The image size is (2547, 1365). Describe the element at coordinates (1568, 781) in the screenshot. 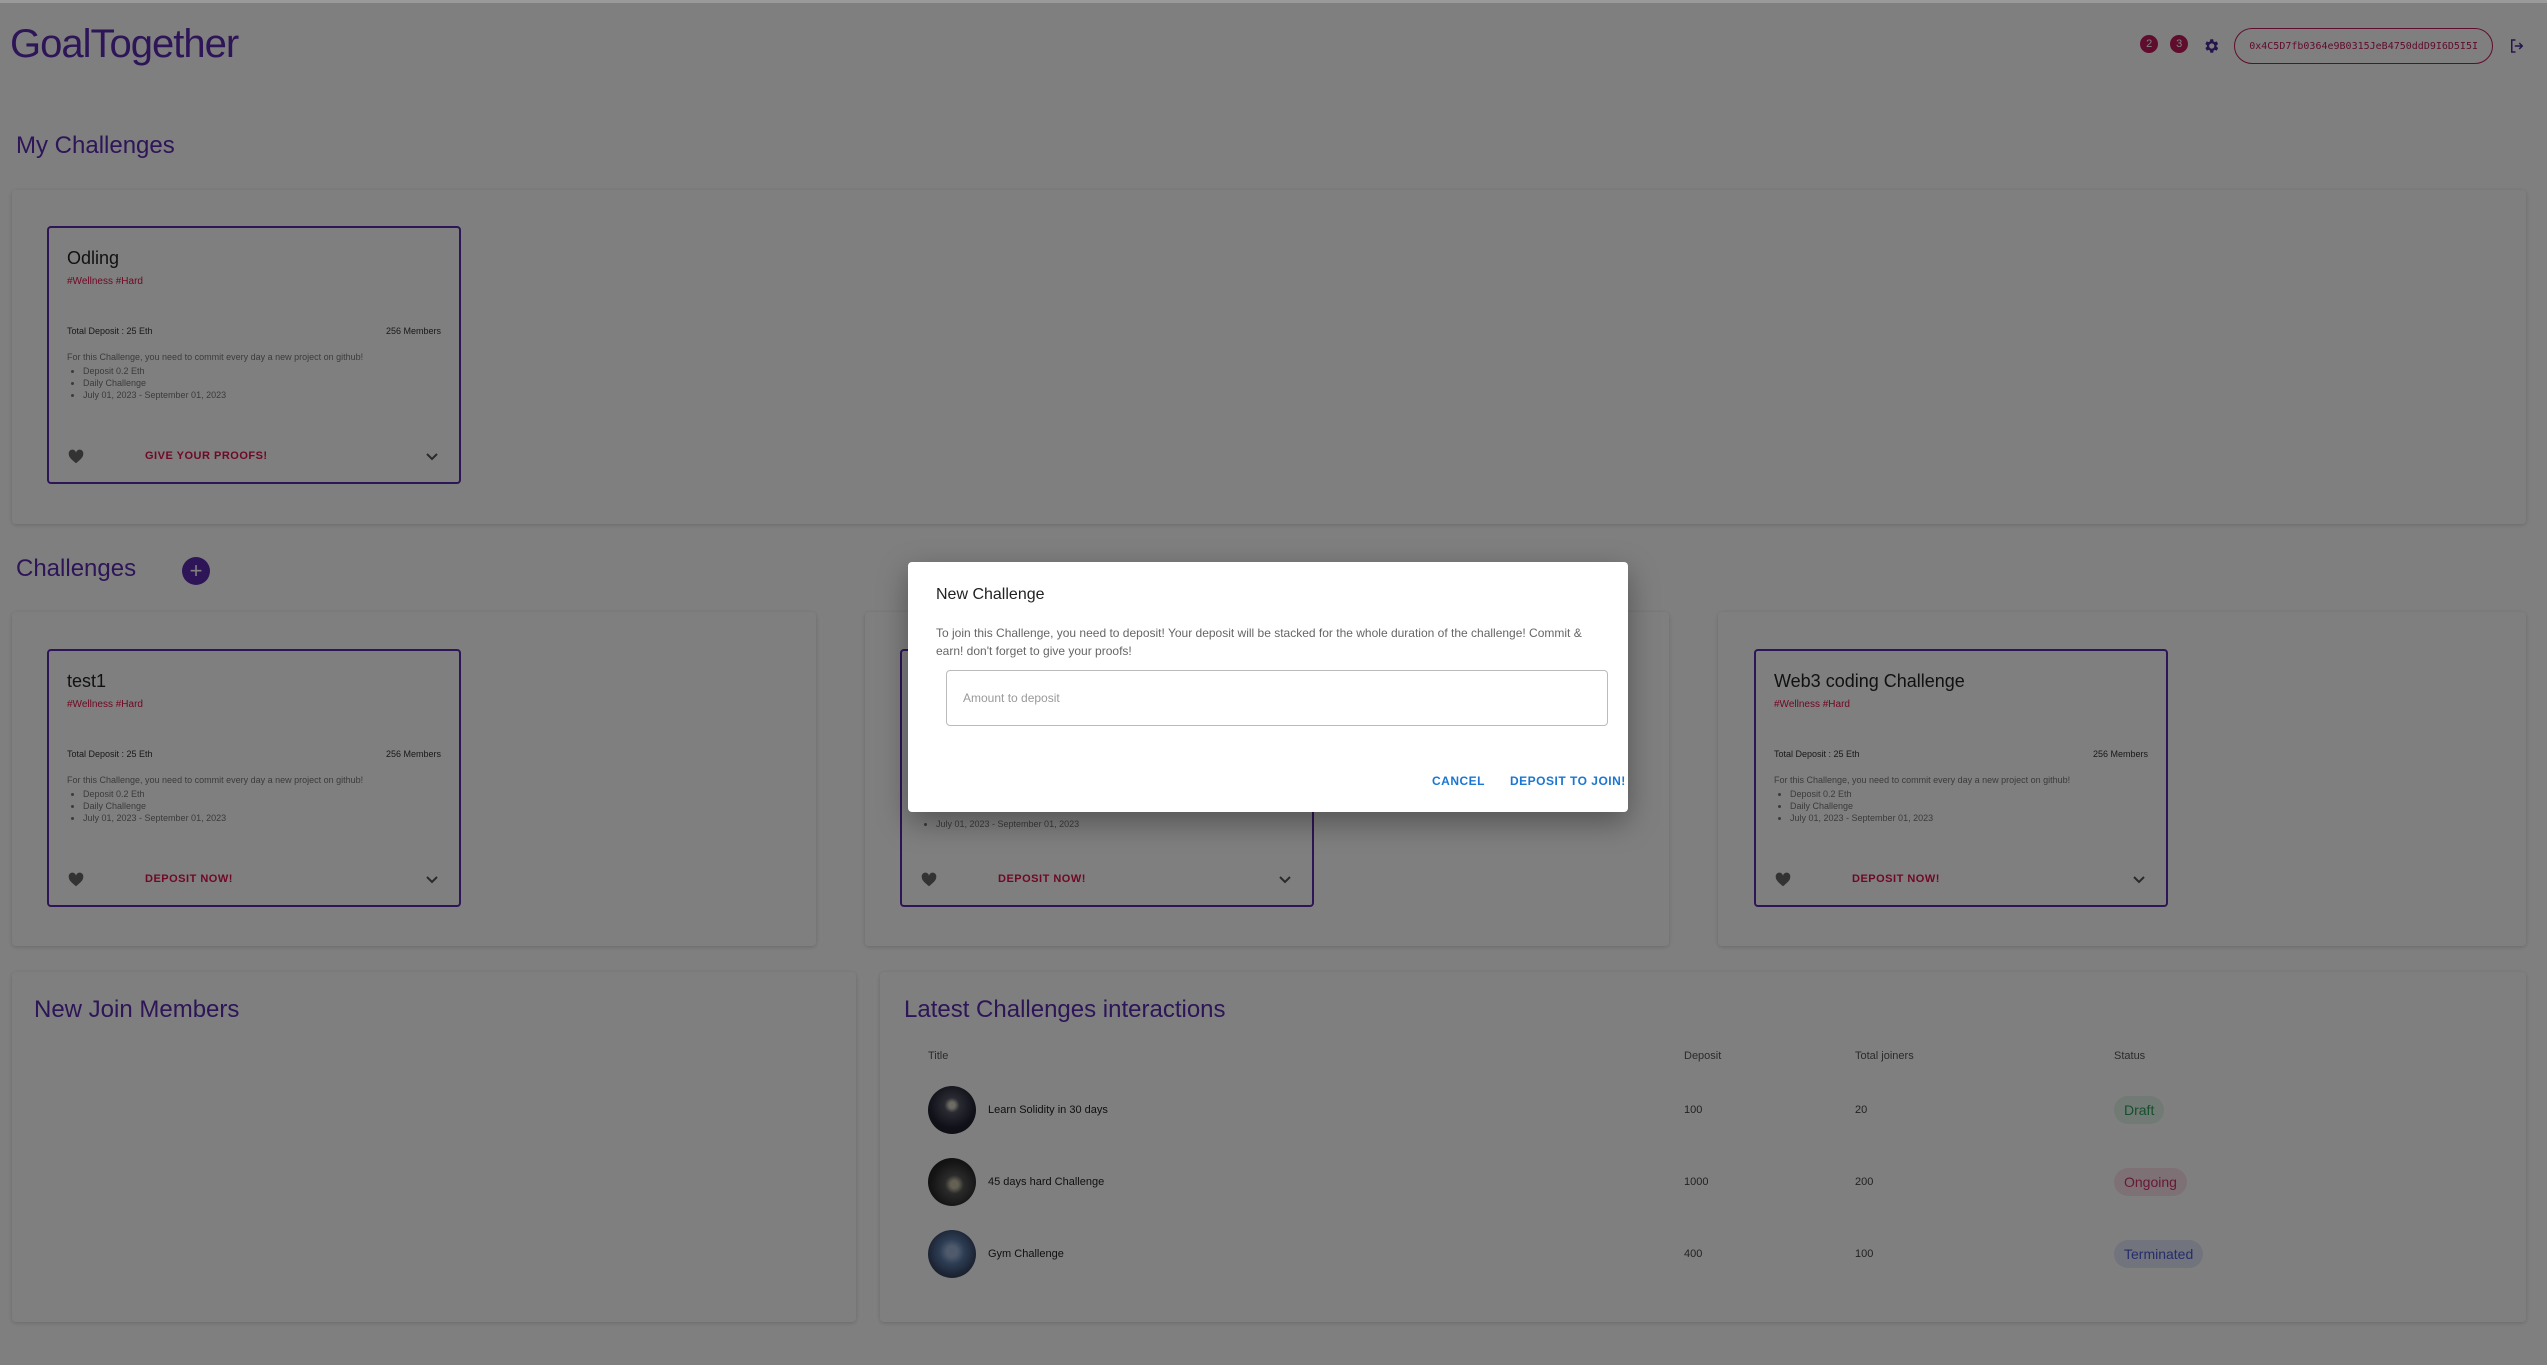

I see `deposit-to-join-button: DEPOSIT TO JOIN!` at that location.